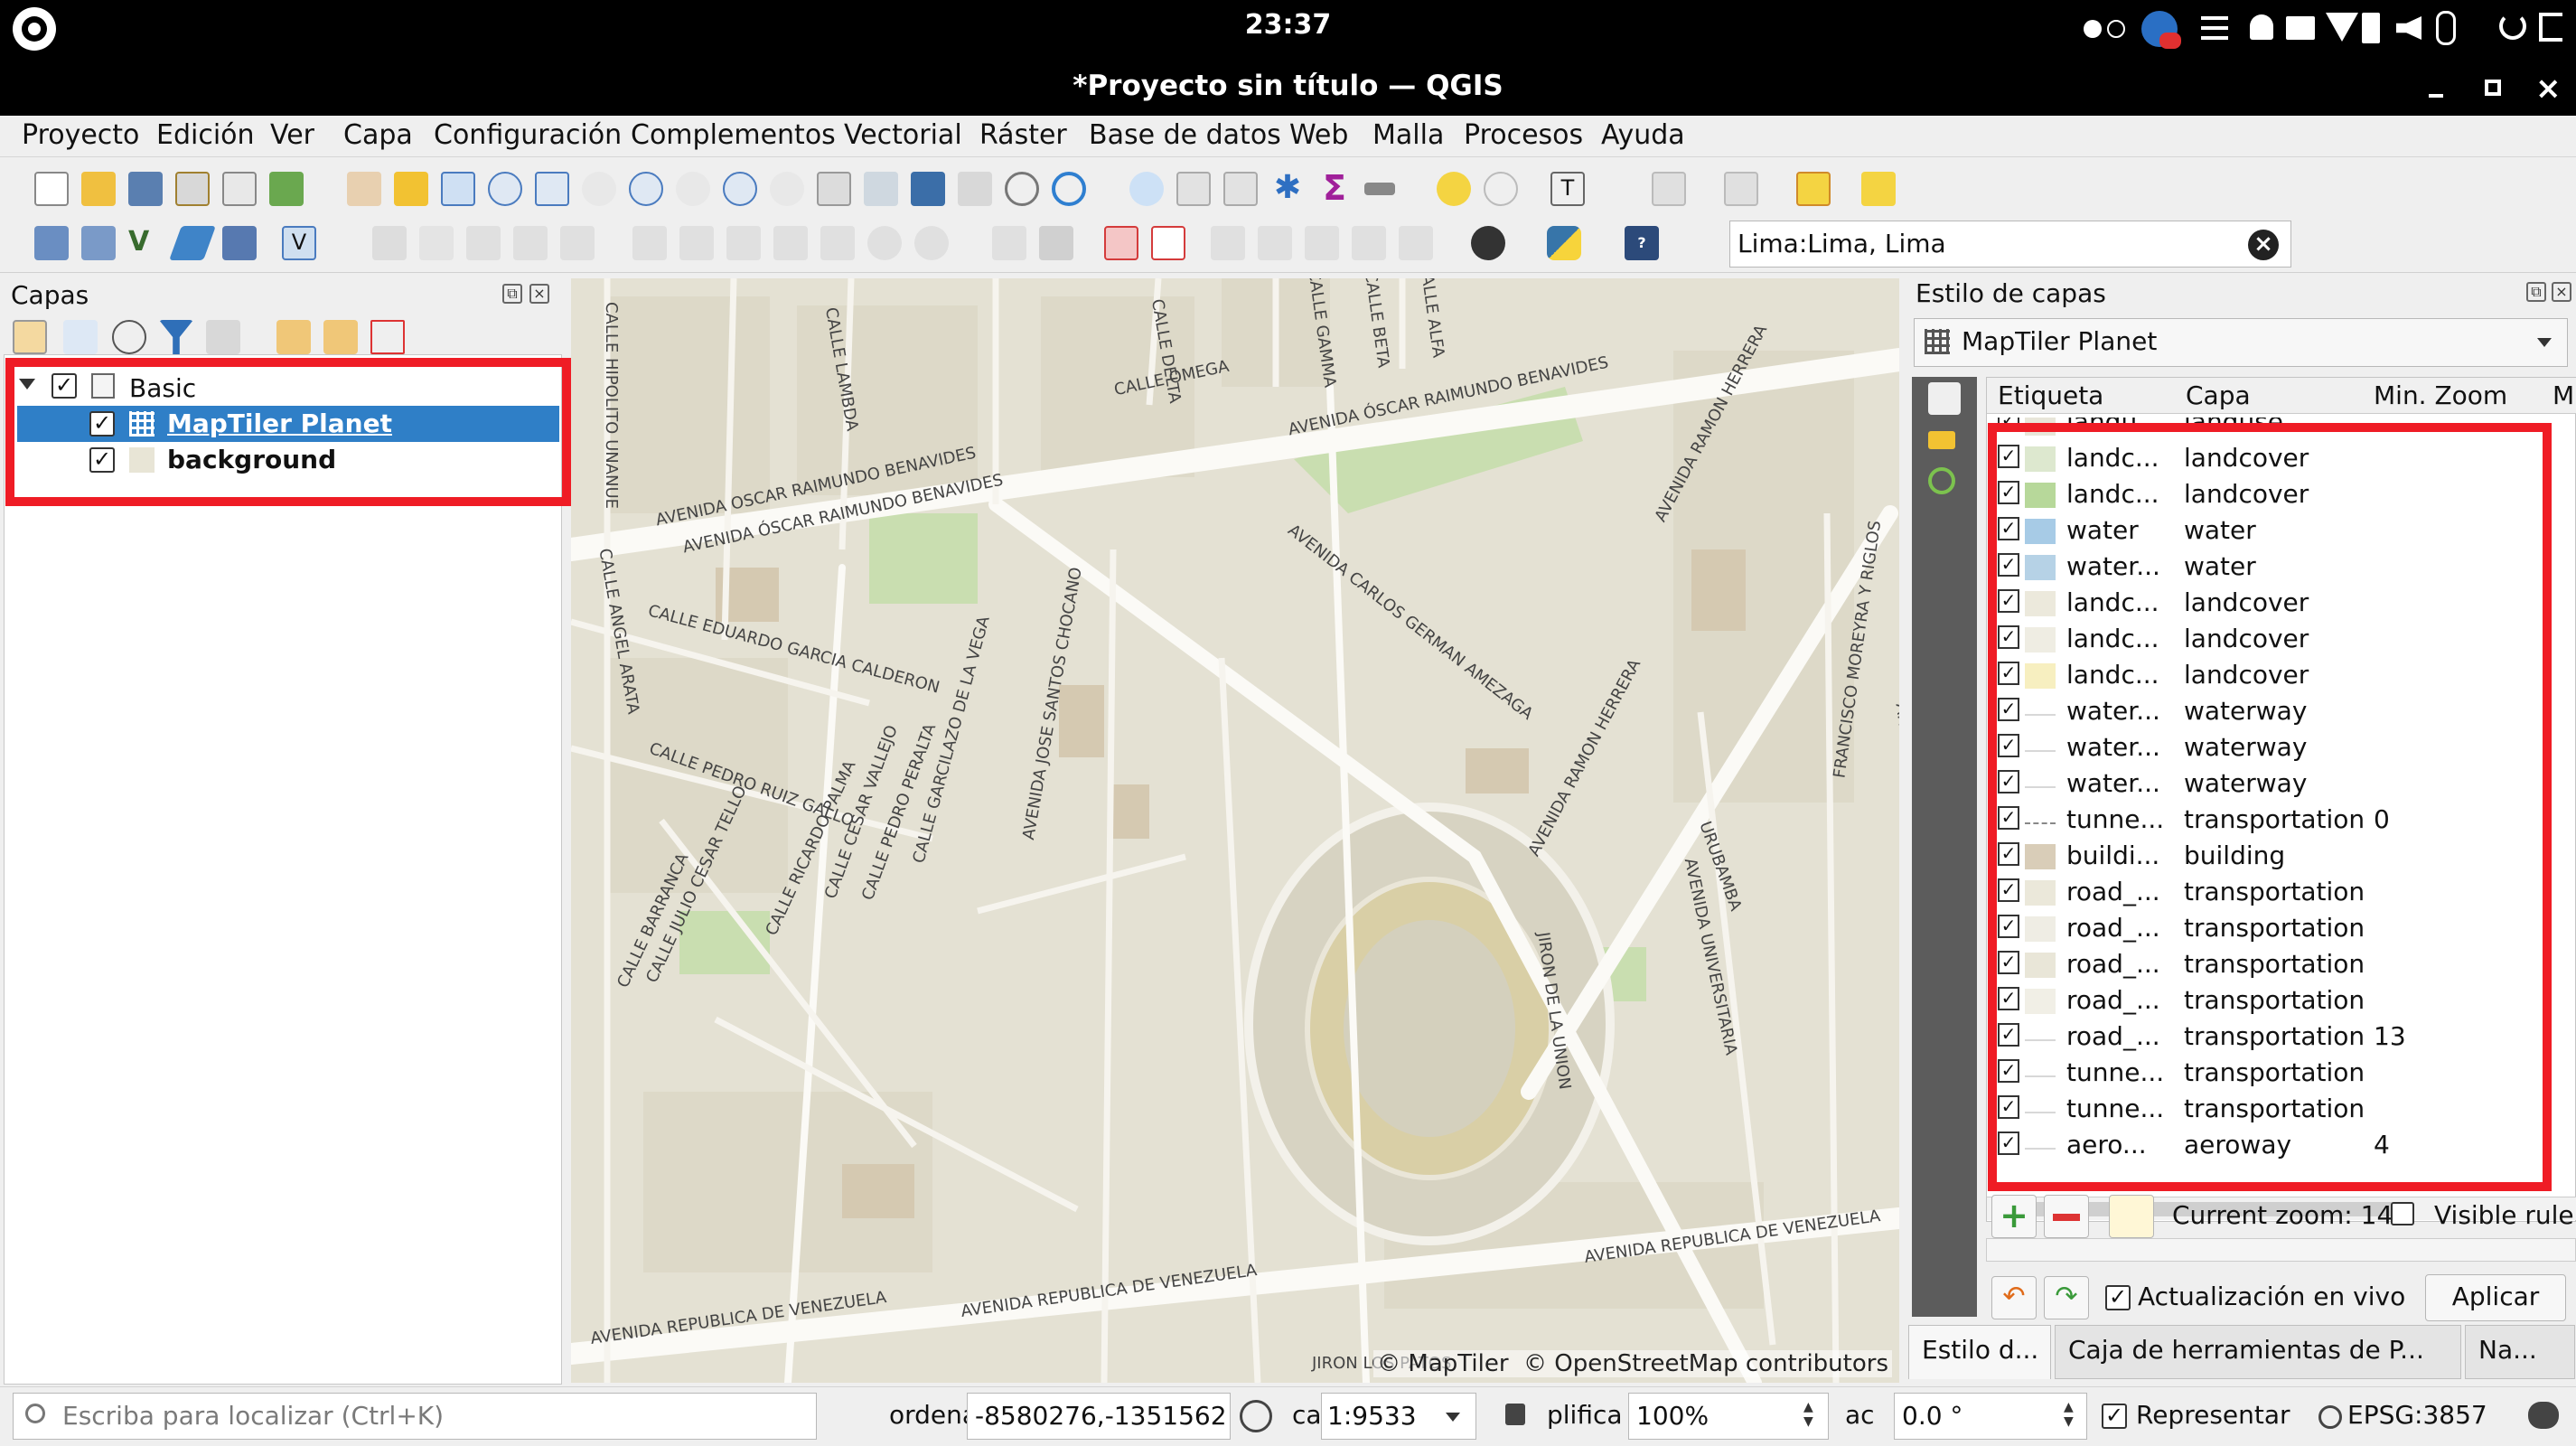 This screenshot has height=1446, width=2576. What do you see at coordinates (1240, 189) in the screenshot?
I see `field-calculator-icon` at bounding box center [1240, 189].